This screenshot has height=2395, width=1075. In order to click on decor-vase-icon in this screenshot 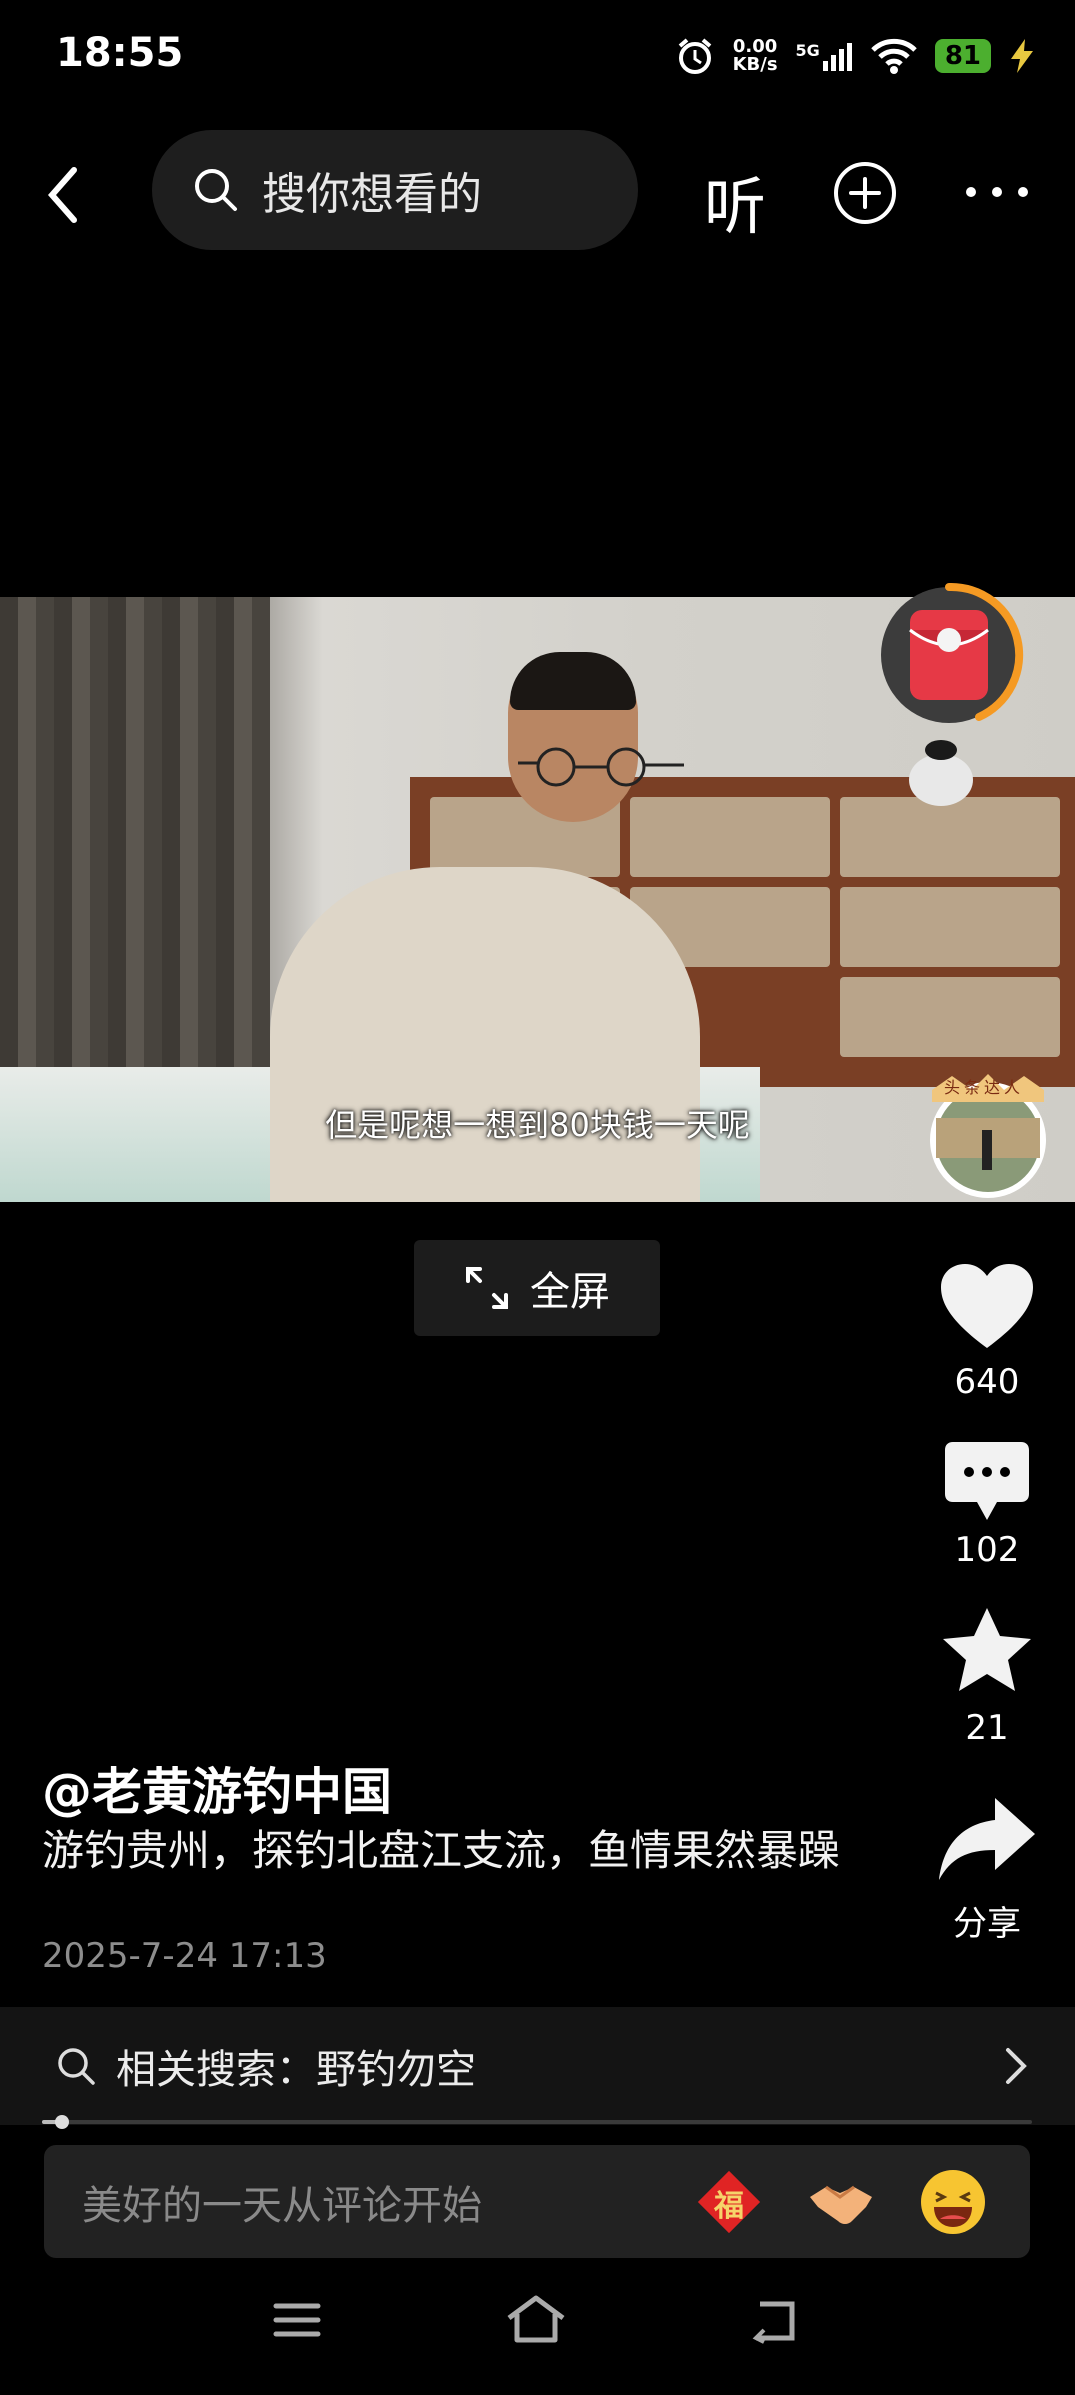, I will do `click(941, 773)`.